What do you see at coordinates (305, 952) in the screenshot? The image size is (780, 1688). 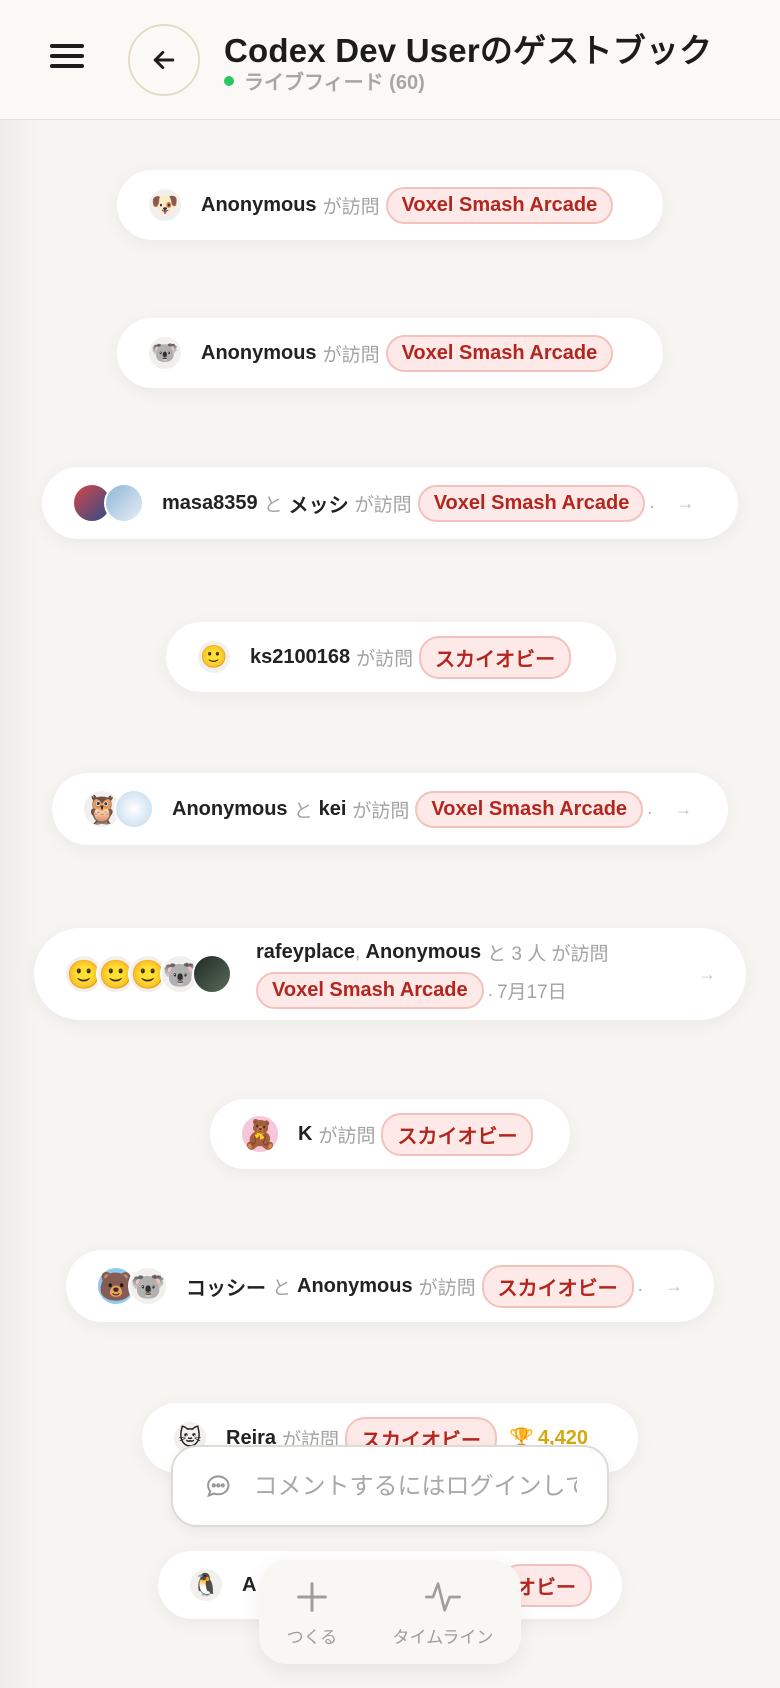 I see `visitor-name: rafeyplace` at bounding box center [305, 952].